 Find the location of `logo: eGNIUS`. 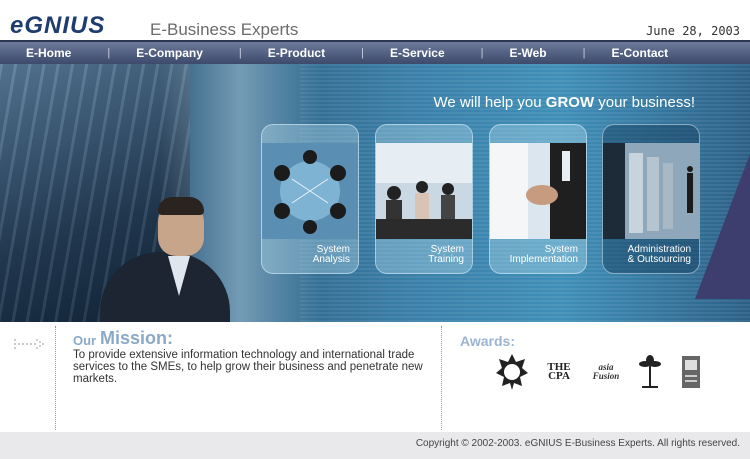

logo: eGNIUS is located at coordinates (57, 26).